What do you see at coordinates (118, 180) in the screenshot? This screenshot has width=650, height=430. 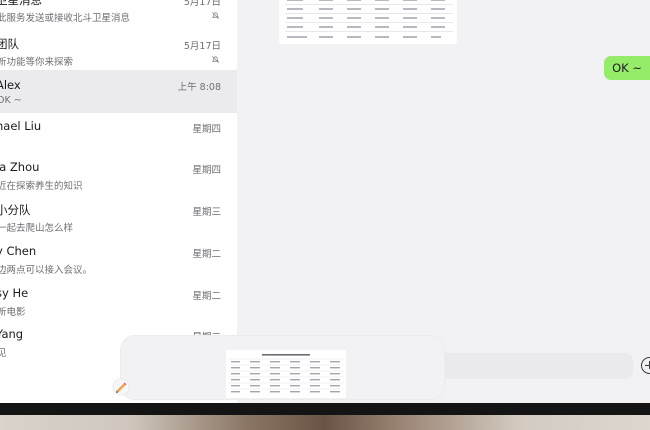 I see `chat-item-zhou: ia Zhou 近在探索养生的知识 星期四` at bounding box center [118, 180].